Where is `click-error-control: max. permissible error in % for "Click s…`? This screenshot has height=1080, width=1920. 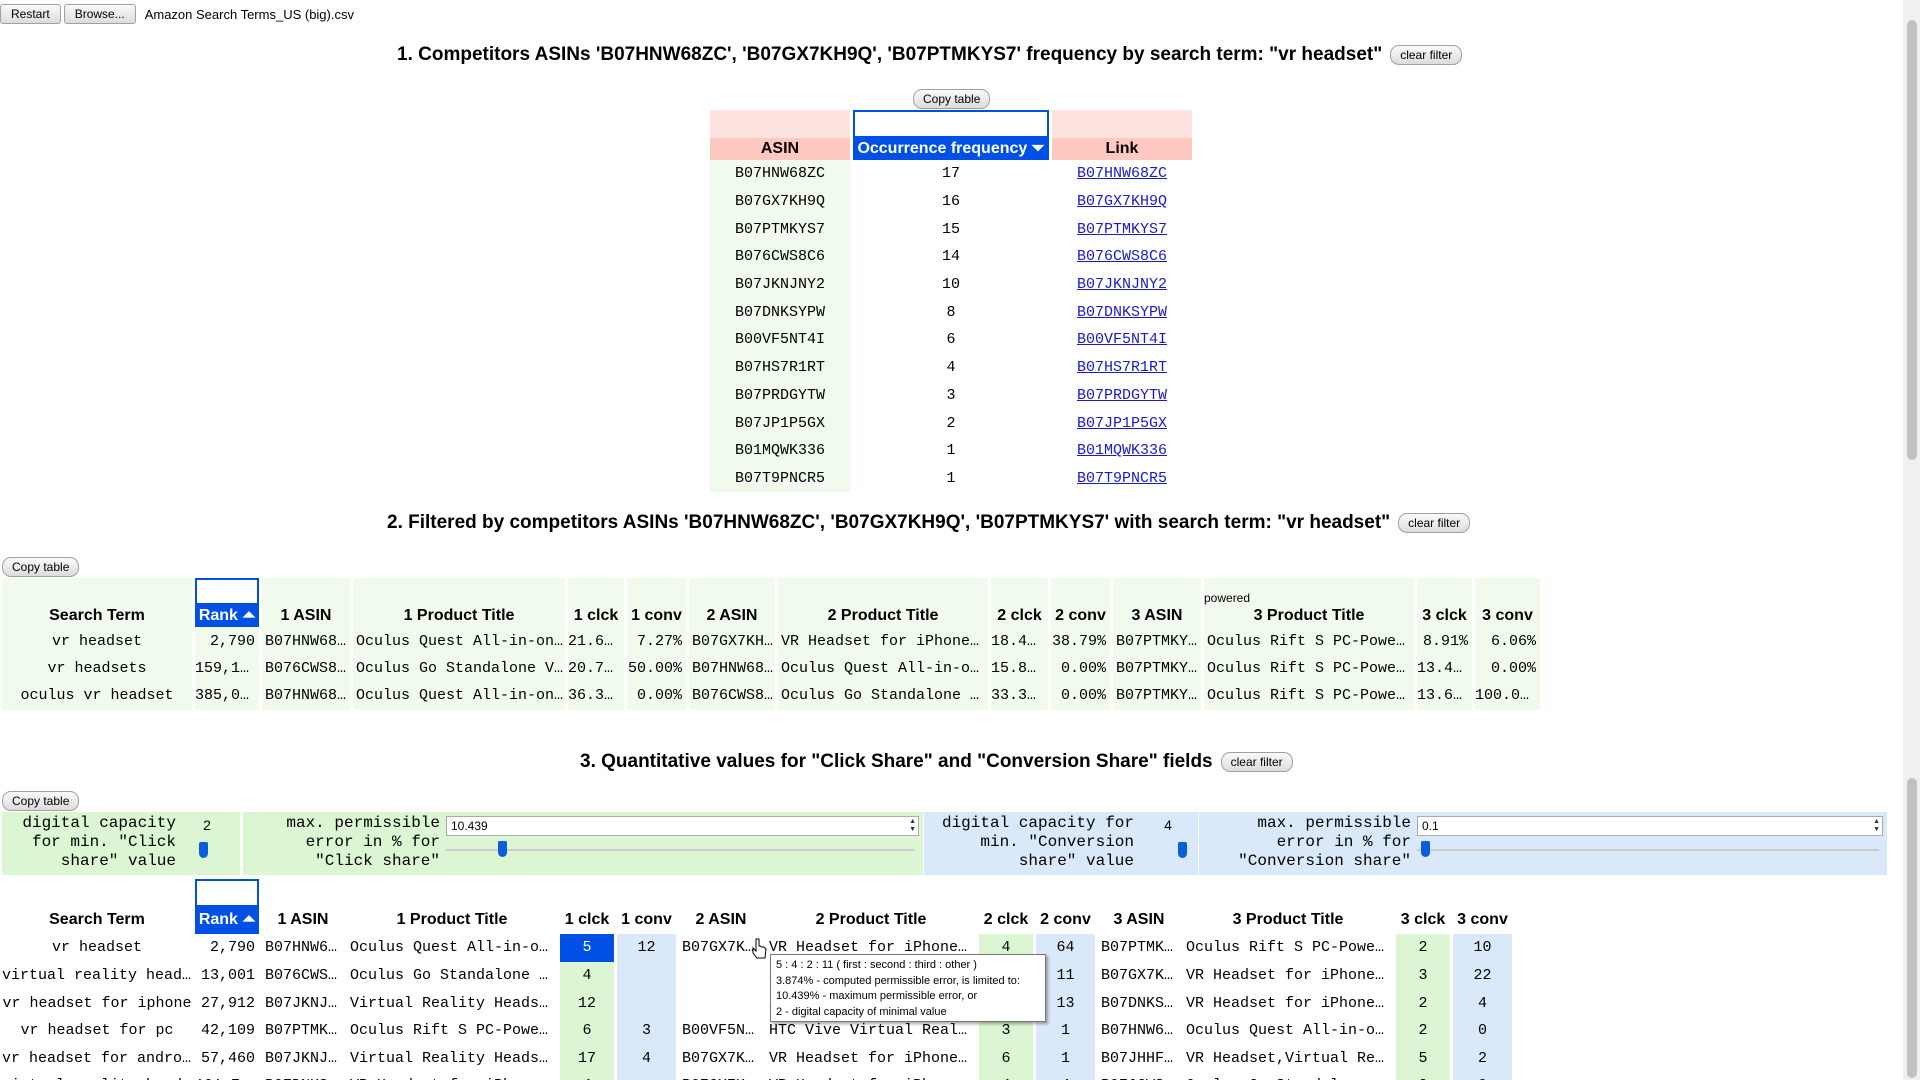 click-error-control: max. permissible error in % for "Click s… is located at coordinates (583, 843).